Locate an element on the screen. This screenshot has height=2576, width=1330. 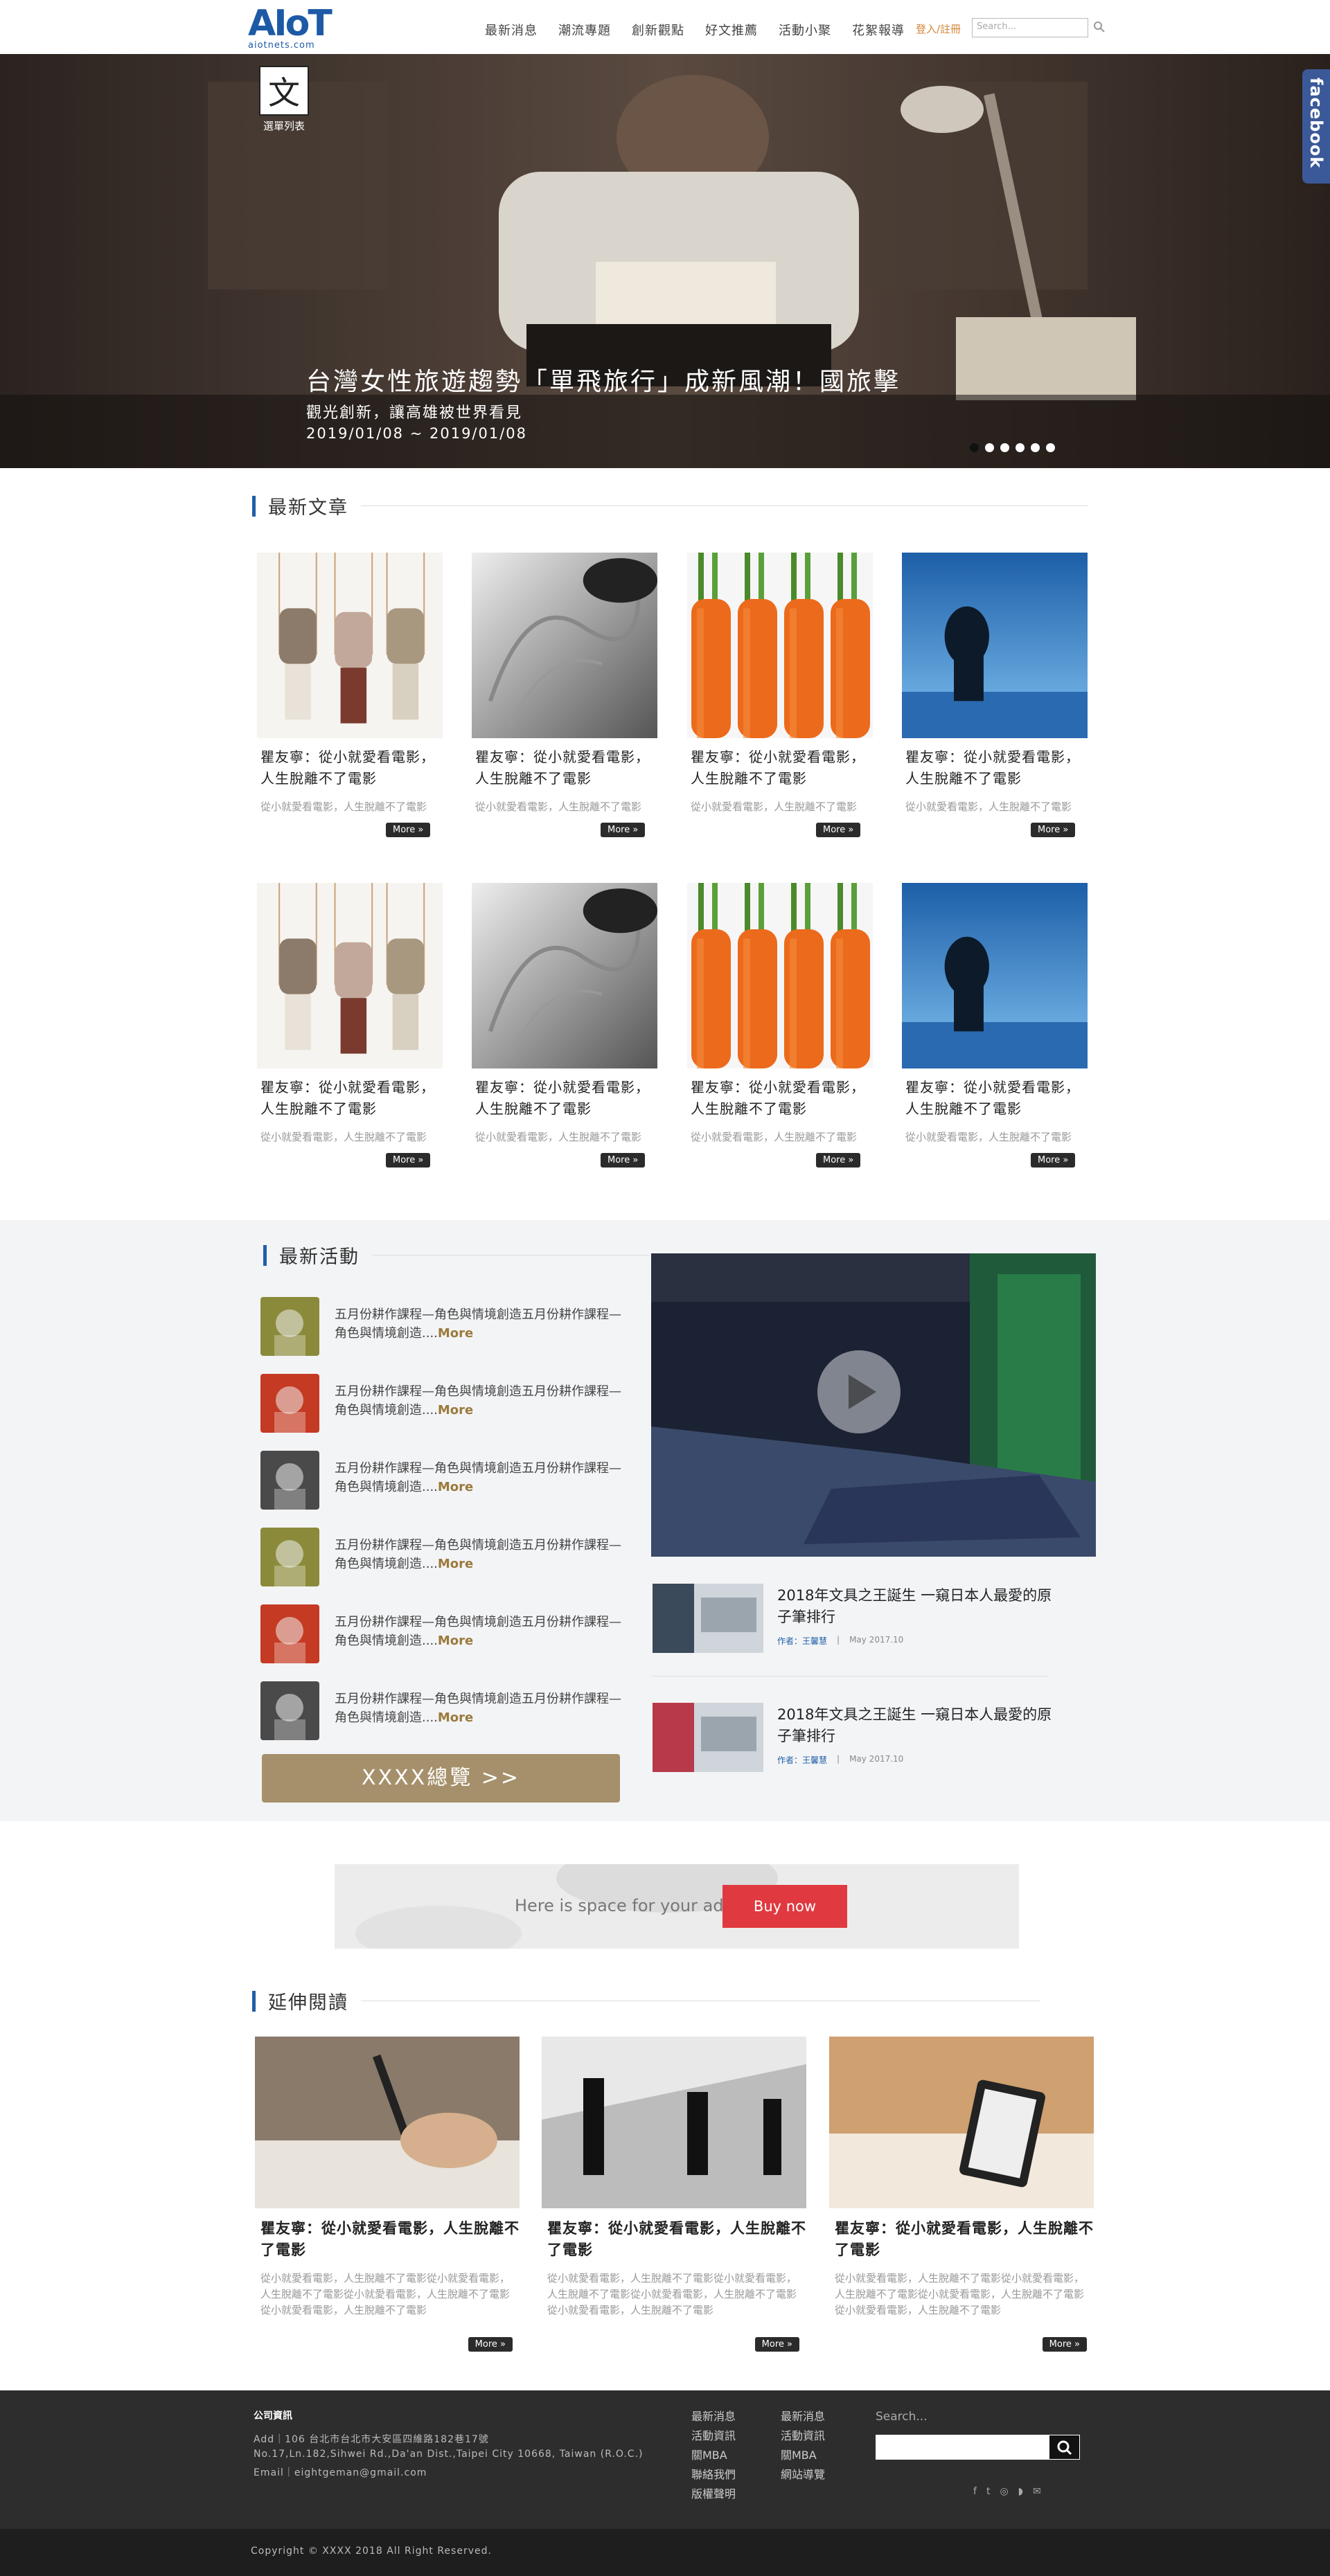
login-link: 登入/註冊 is located at coordinates (939, 29).